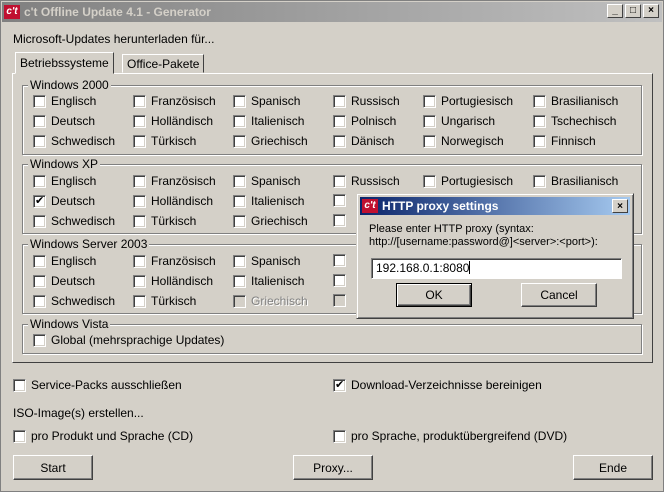 This screenshot has width=664, height=492. Describe the element at coordinates (495, 206) in the screenshot. I see `dialog-title-bar: c't HTTP proxy settings ×` at that location.